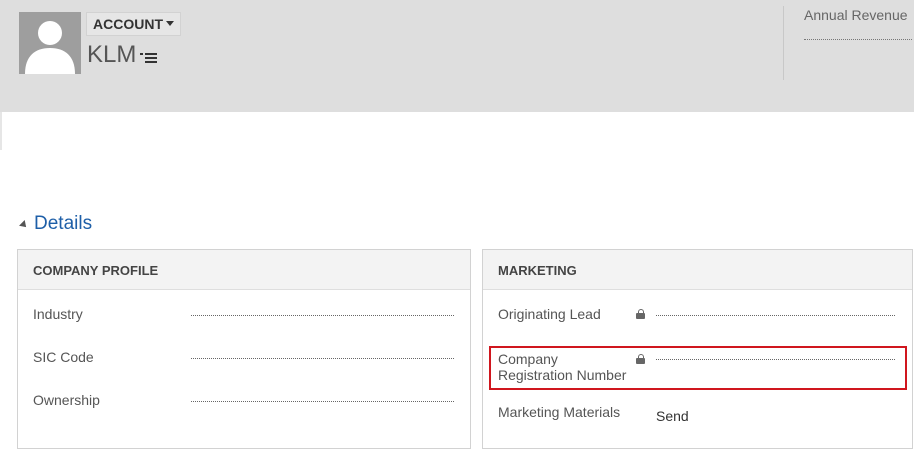  Describe the element at coordinates (528, 359) in the screenshot. I see `label-line-1: Company` at that location.